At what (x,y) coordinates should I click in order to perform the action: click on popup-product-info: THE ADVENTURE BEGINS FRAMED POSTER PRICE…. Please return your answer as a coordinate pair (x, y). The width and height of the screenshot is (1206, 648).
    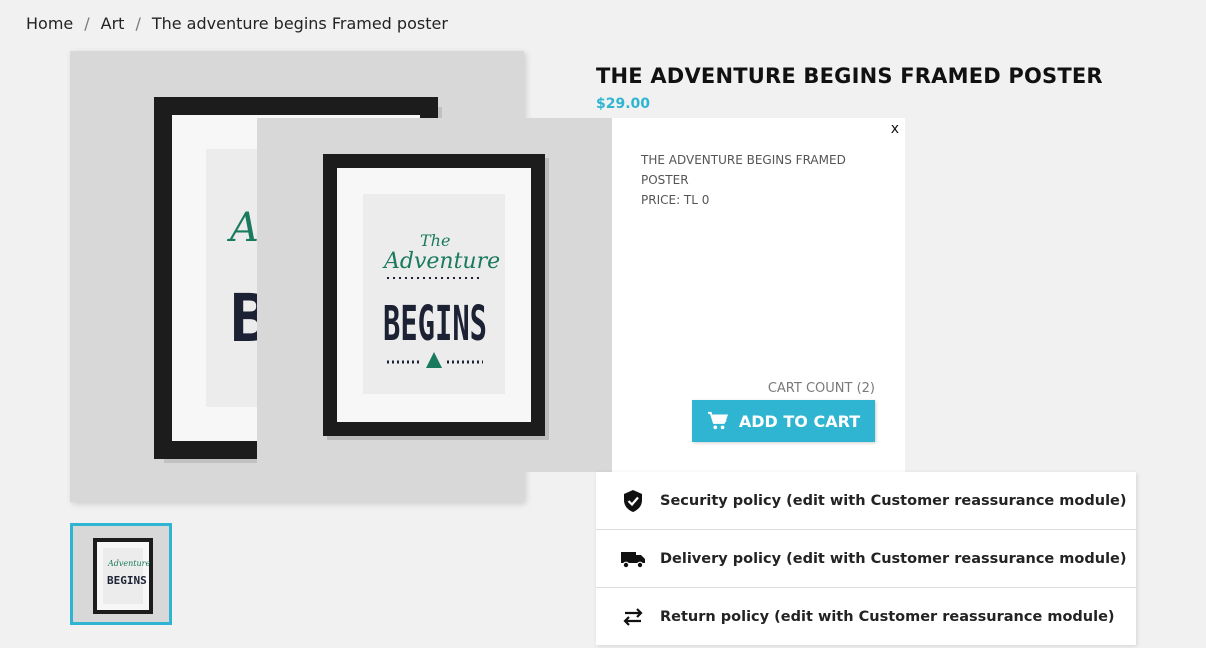
    Looking at the image, I should click on (756, 180).